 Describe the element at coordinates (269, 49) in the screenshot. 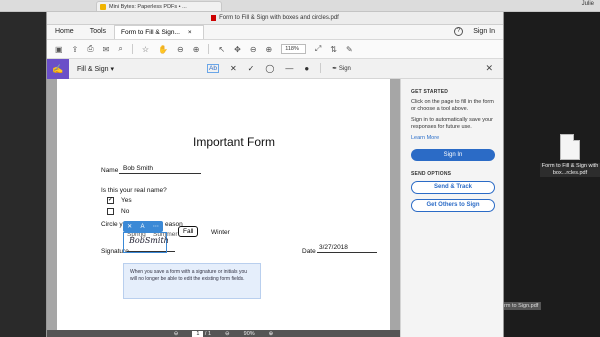

I see `zoom-in-2-icon: ⊕` at that location.